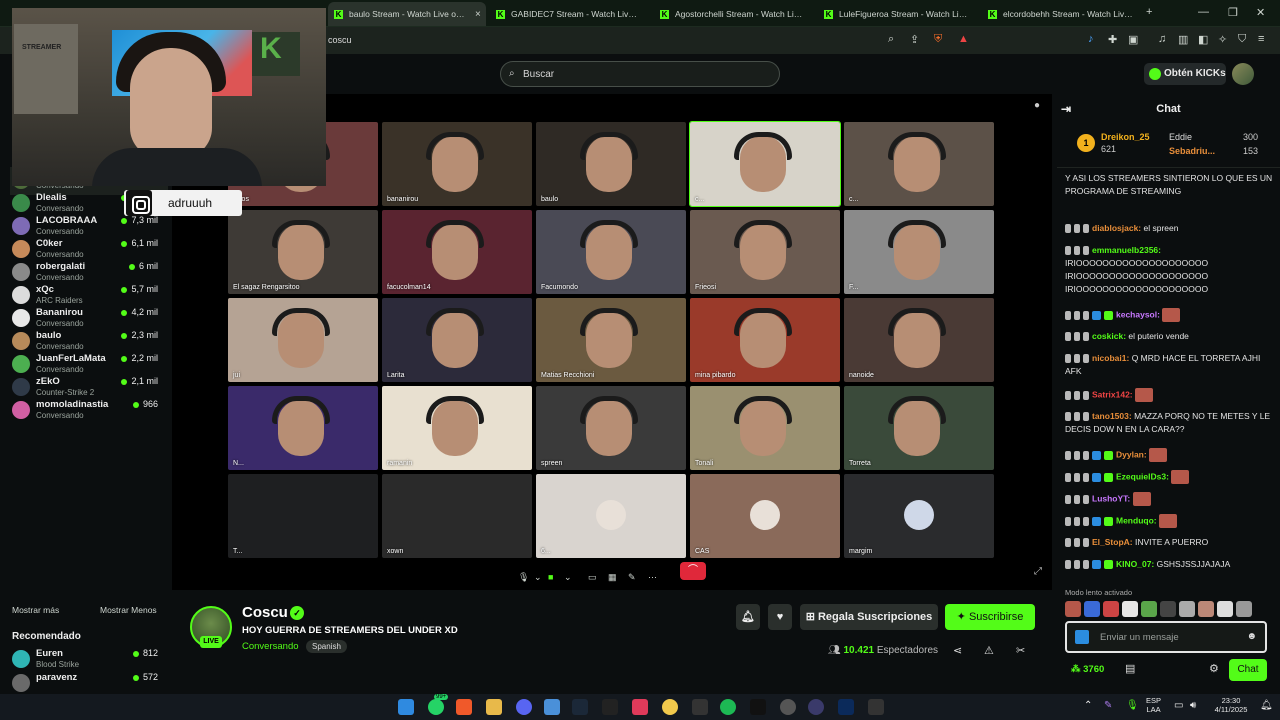  I want to click on camera-icon: ■, so click(550, 577).